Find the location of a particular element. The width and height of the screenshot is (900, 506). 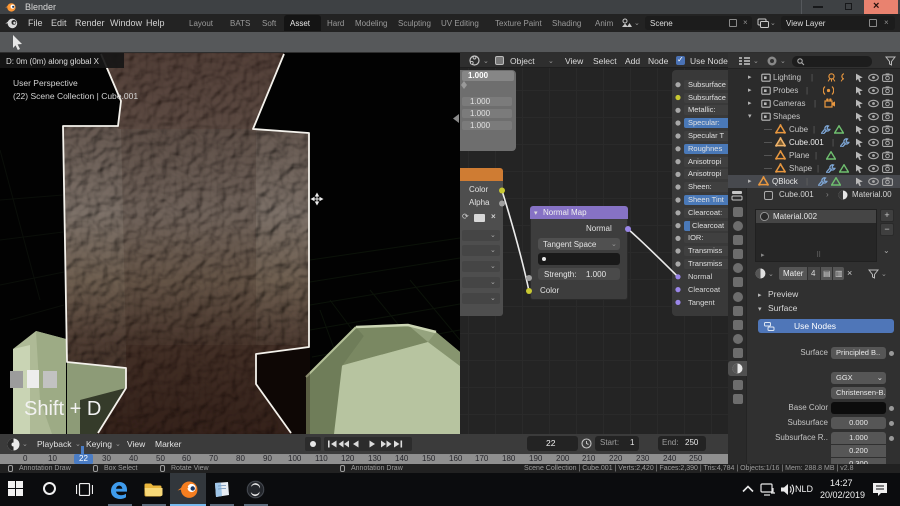

svg-text: User Perspective is located at coordinates (45, 83).